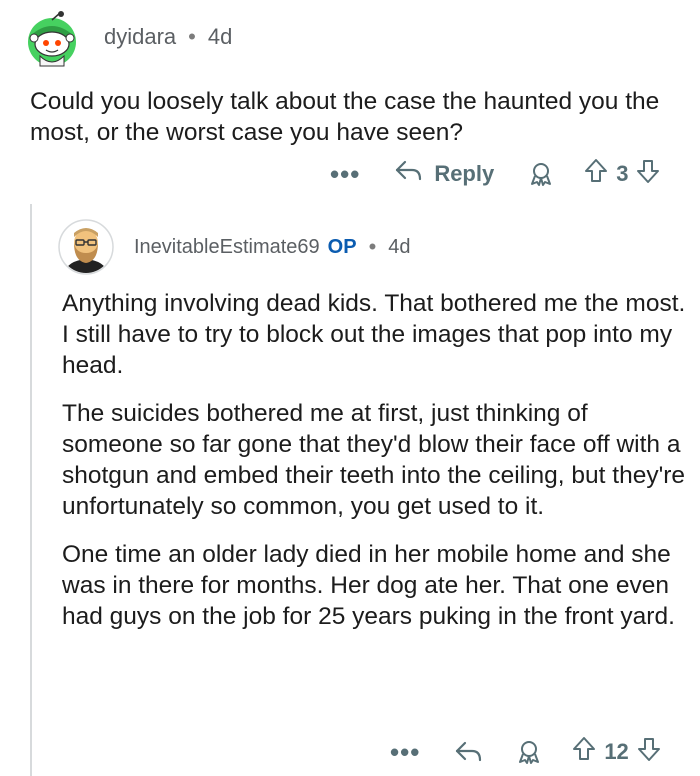 This screenshot has height=776, width=700. Describe the element at coordinates (227, 247) in the screenshot. I see `username: InevitableEstimate69` at that location.